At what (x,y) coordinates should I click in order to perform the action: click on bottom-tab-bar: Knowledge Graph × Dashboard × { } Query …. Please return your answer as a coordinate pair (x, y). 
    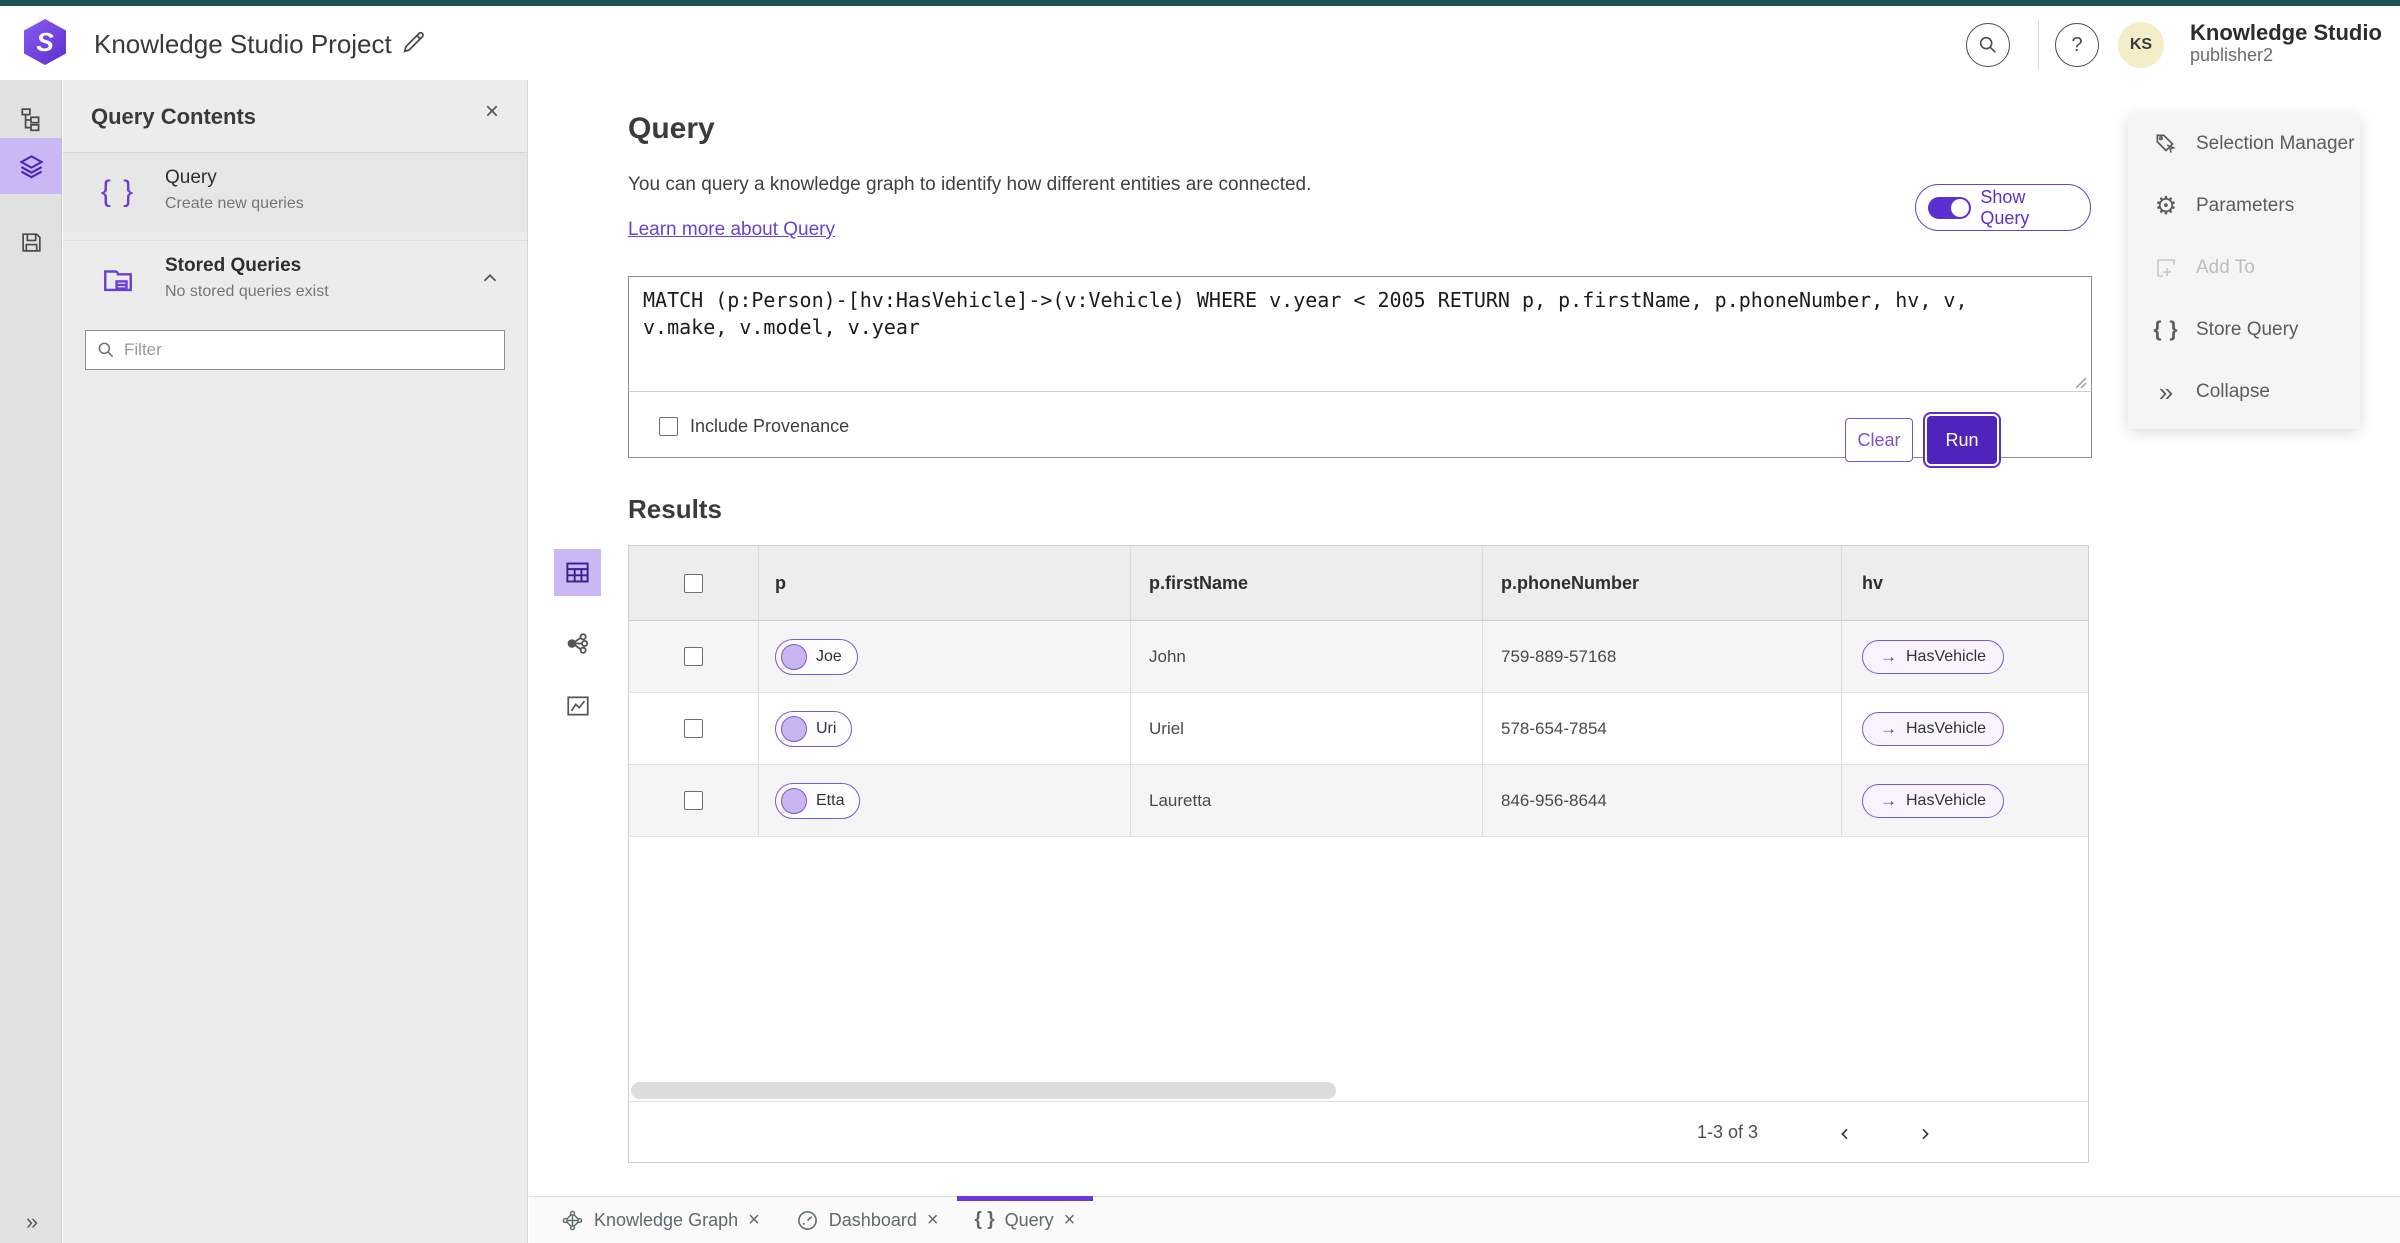
    Looking at the image, I should click on (1464, 1219).